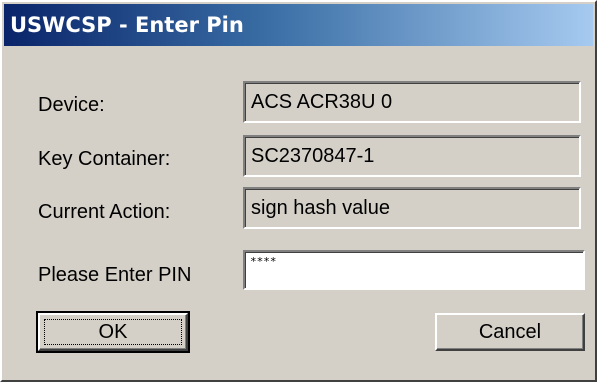 This screenshot has width=597, height=382. Describe the element at coordinates (104, 159) in the screenshot. I see `key-container-label: Key Container:` at that location.